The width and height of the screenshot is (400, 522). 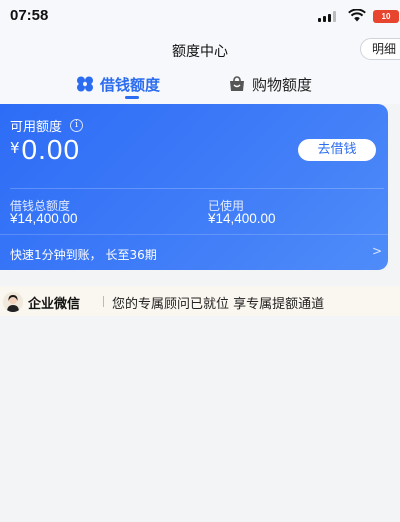 What do you see at coordinates (200, 52) in the screenshot?
I see `page-title: 额度中心` at bounding box center [200, 52].